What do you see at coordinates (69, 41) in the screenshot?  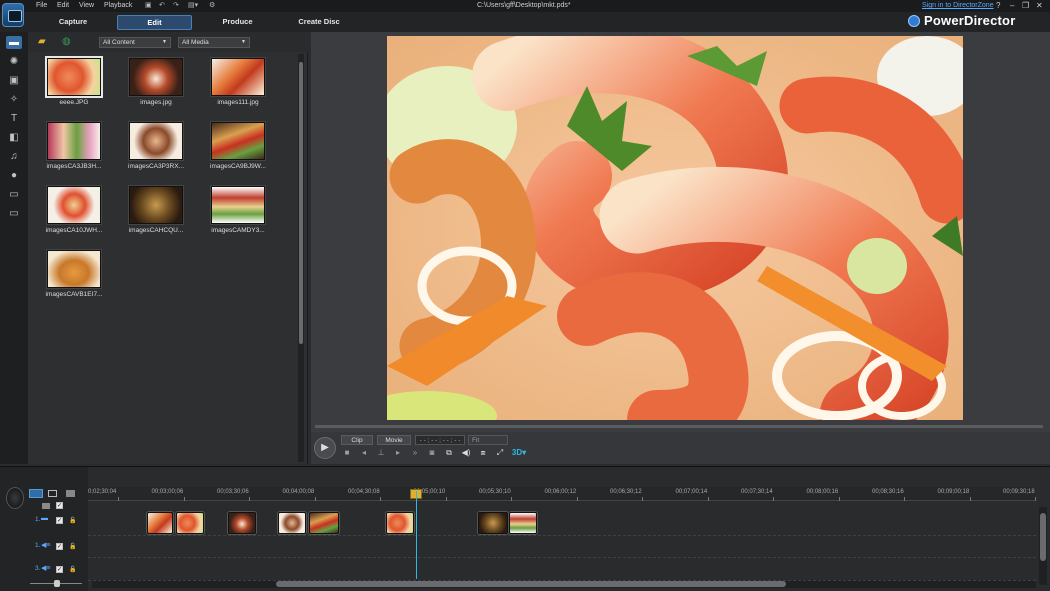 I see `download-globe-icon: ◍` at bounding box center [69, 41].